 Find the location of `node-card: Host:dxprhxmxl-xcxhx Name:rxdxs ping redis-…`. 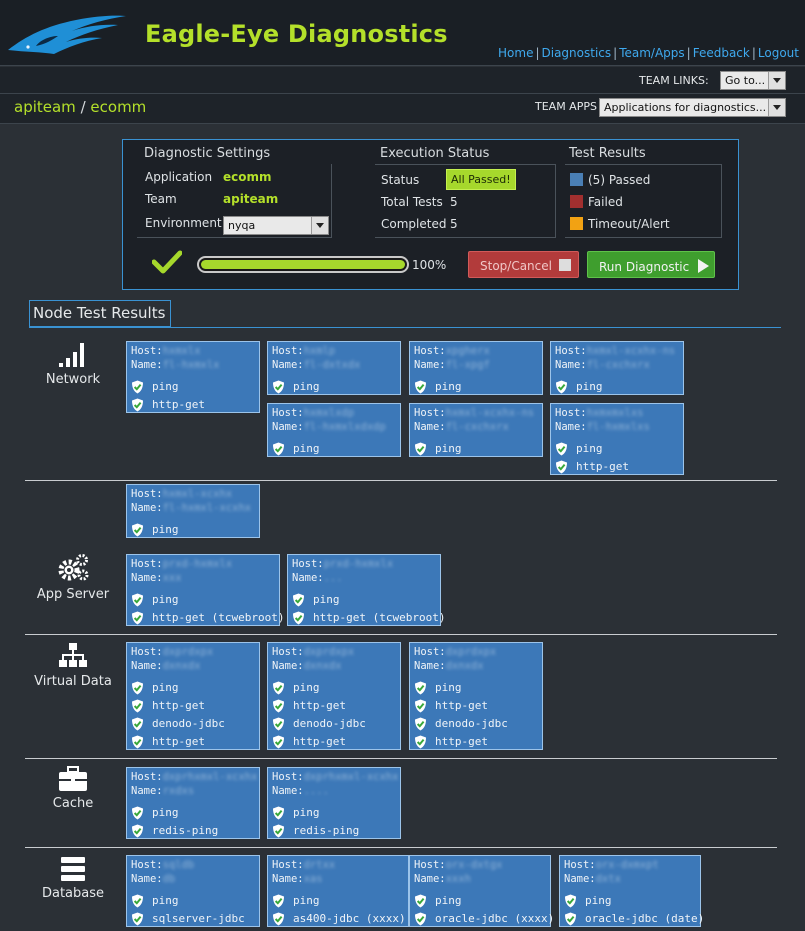

node-card: Host:dxprhxmxl-xcxhx Name:rxdxs ping redis-… is located at coordinates (193, 803).